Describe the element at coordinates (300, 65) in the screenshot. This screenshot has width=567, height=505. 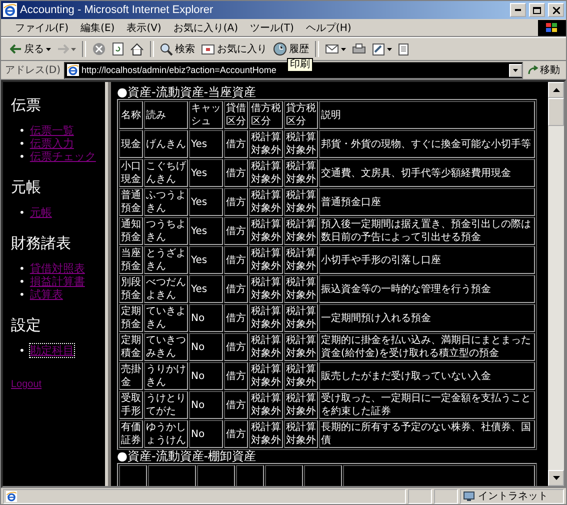
I see `tooltip: 印刷` at that location.